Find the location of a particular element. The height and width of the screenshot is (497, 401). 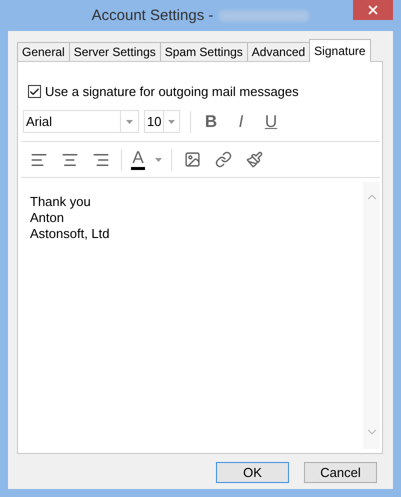

close-icon is located at coordinates (373, 10).